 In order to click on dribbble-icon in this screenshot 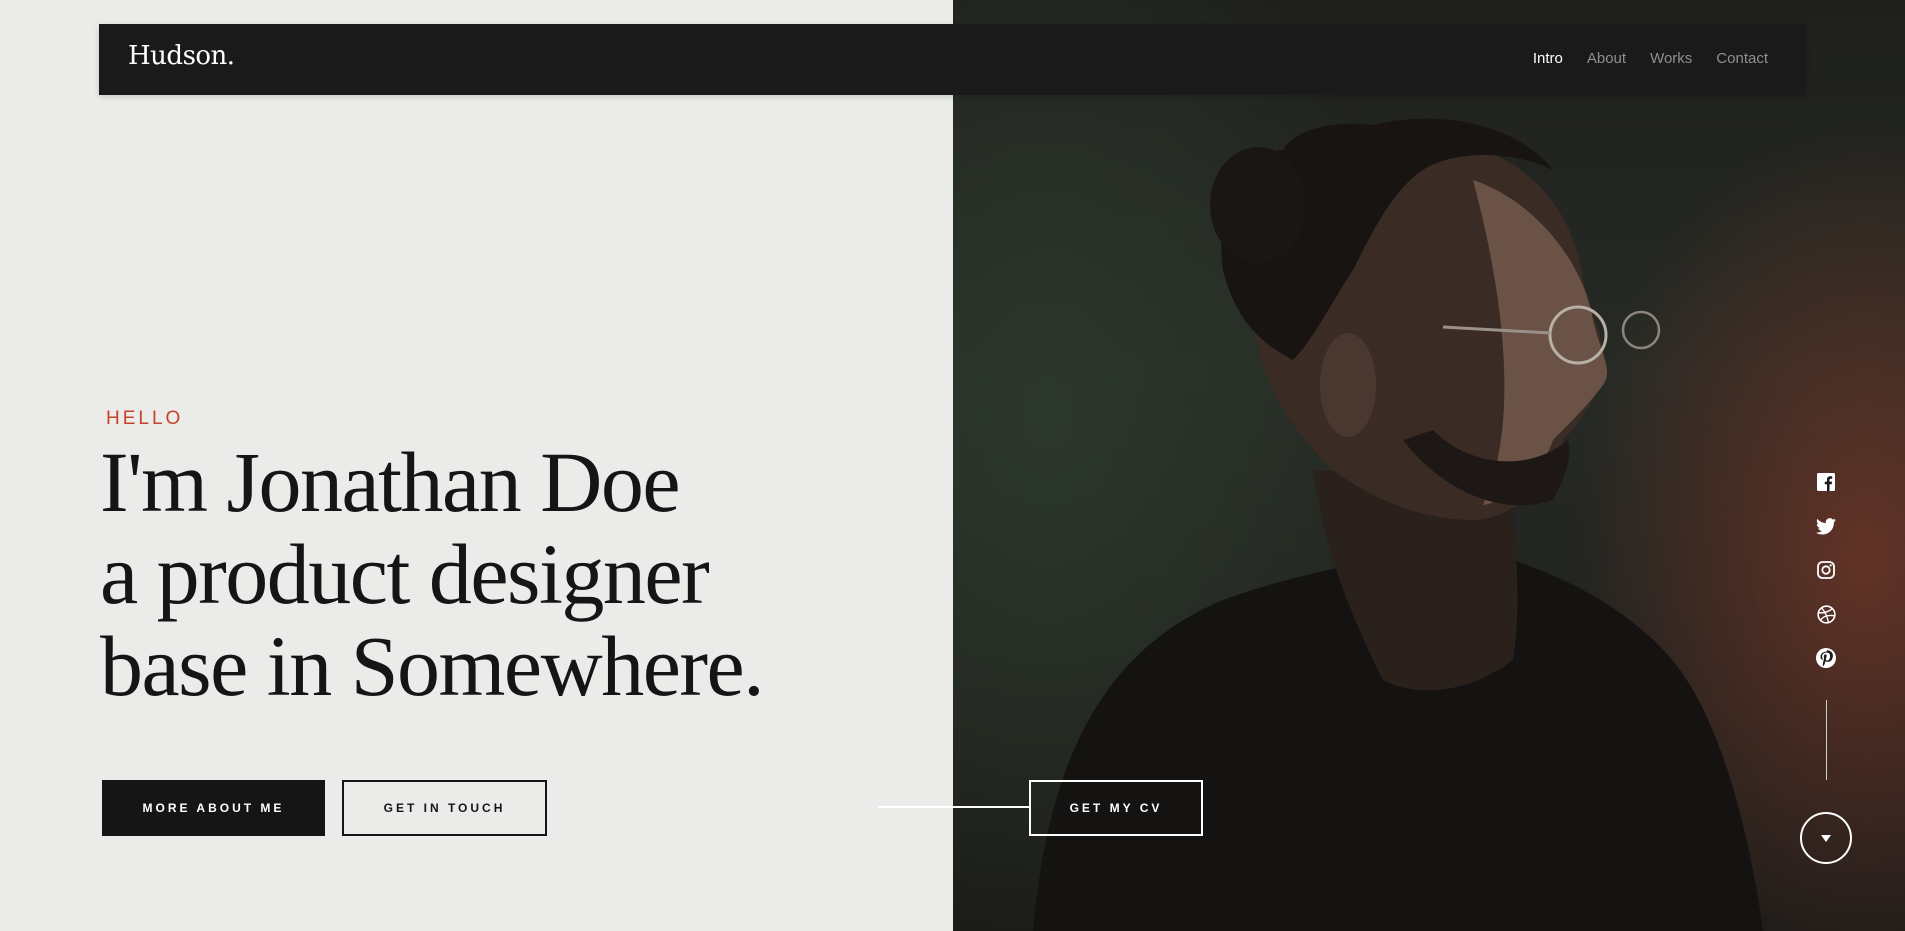, I will do `click(1826, 614)`.